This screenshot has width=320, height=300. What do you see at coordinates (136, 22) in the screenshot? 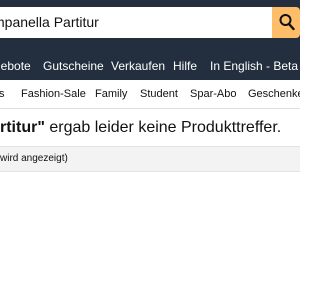
I see `search-input: mpanella Partitur` at bounding box center [136, 22].